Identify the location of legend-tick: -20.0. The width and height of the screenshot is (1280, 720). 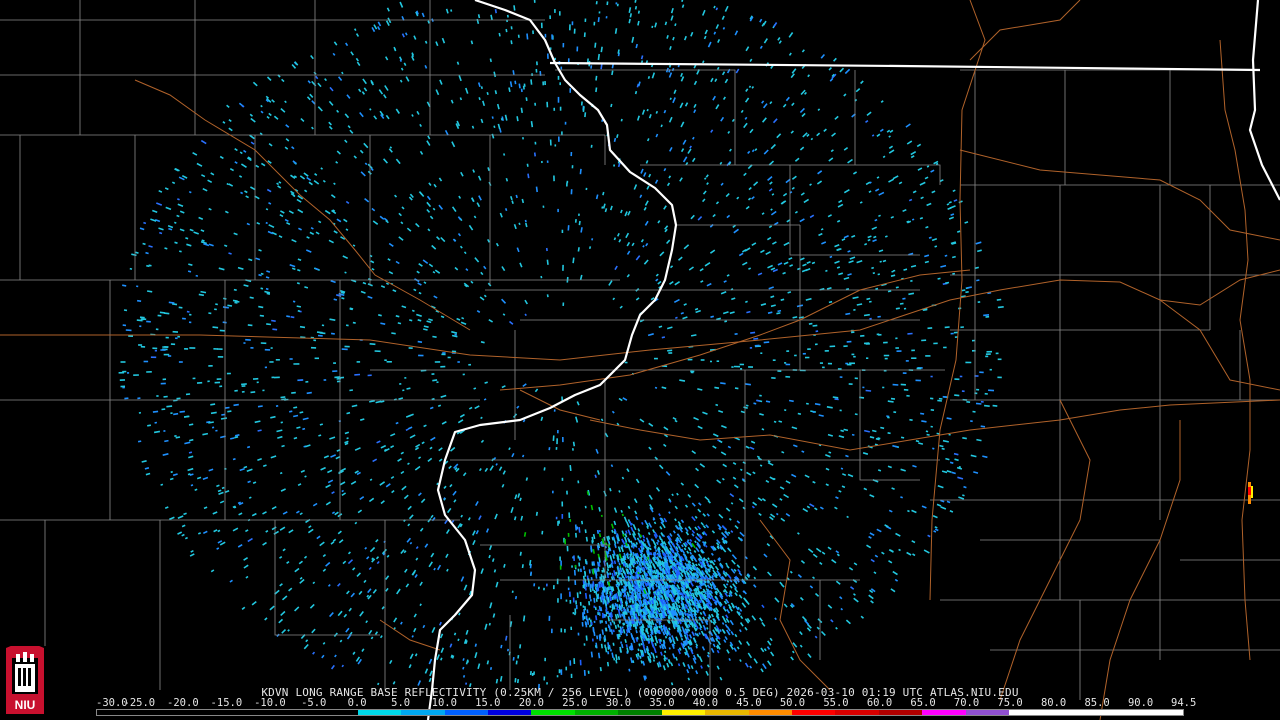
(183, 703).